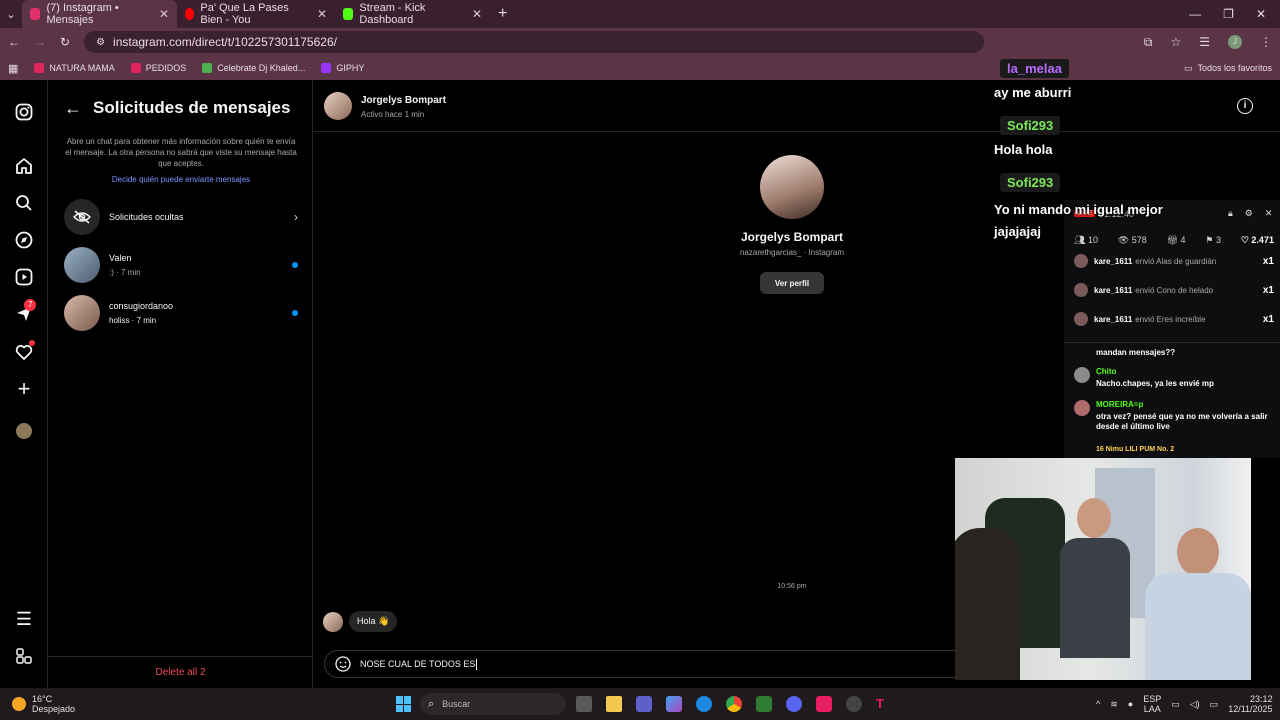 Image resolution: width=1280 pixels, height=720 pixels. Describe the element at coordinates (32, 343) in the screenshot. I see `notification-dot` at that location.